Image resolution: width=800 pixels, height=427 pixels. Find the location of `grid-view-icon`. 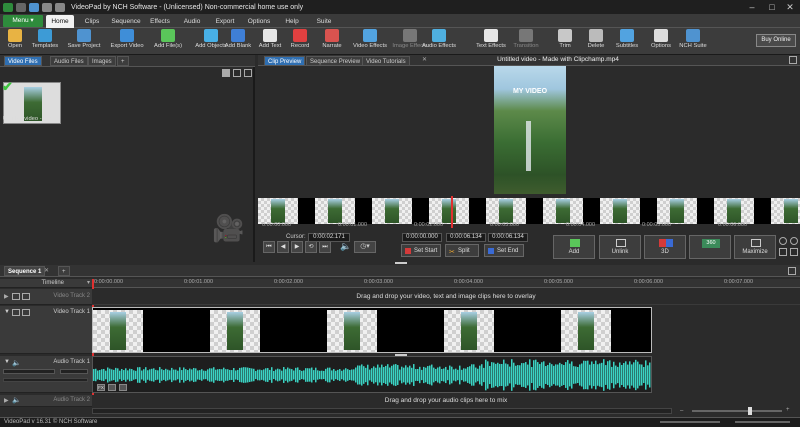

grid-view-icon is located at coordinates (237, 73).